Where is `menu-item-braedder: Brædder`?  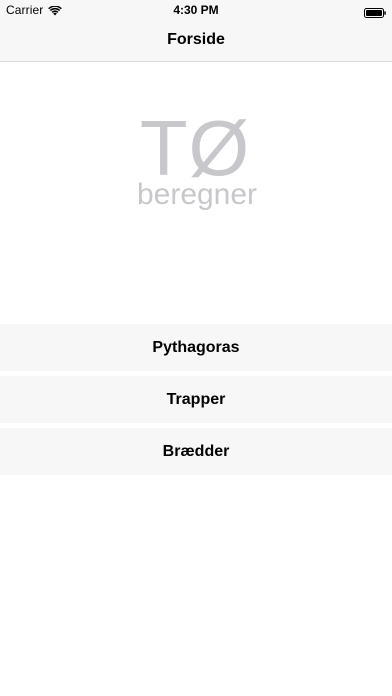 menu-item-braedder: Brædder is located at coordinates (196, 451).